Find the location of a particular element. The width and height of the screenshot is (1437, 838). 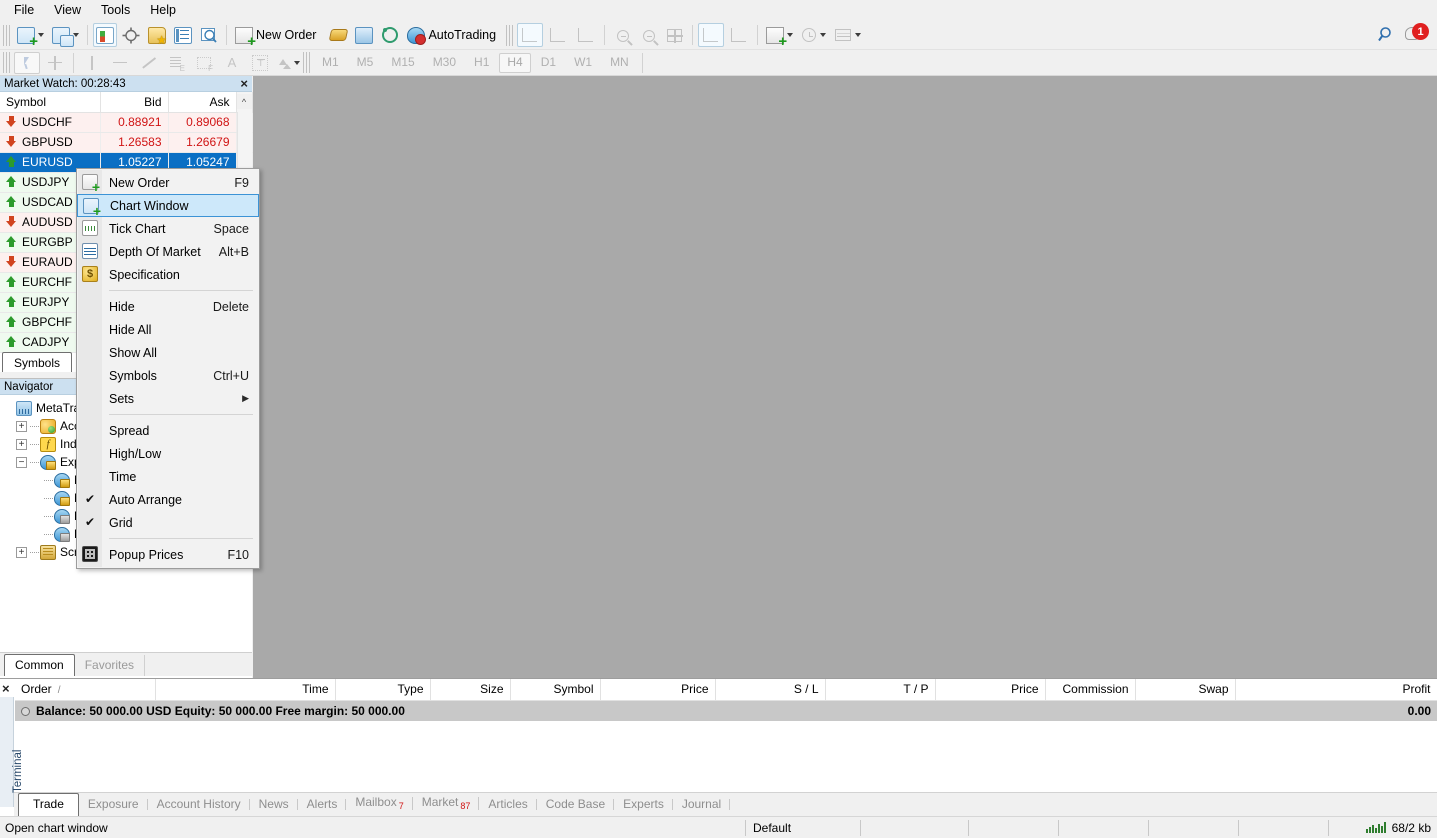

context-menu-item-hide-all: Hide All is located at coordinates (168, 329).